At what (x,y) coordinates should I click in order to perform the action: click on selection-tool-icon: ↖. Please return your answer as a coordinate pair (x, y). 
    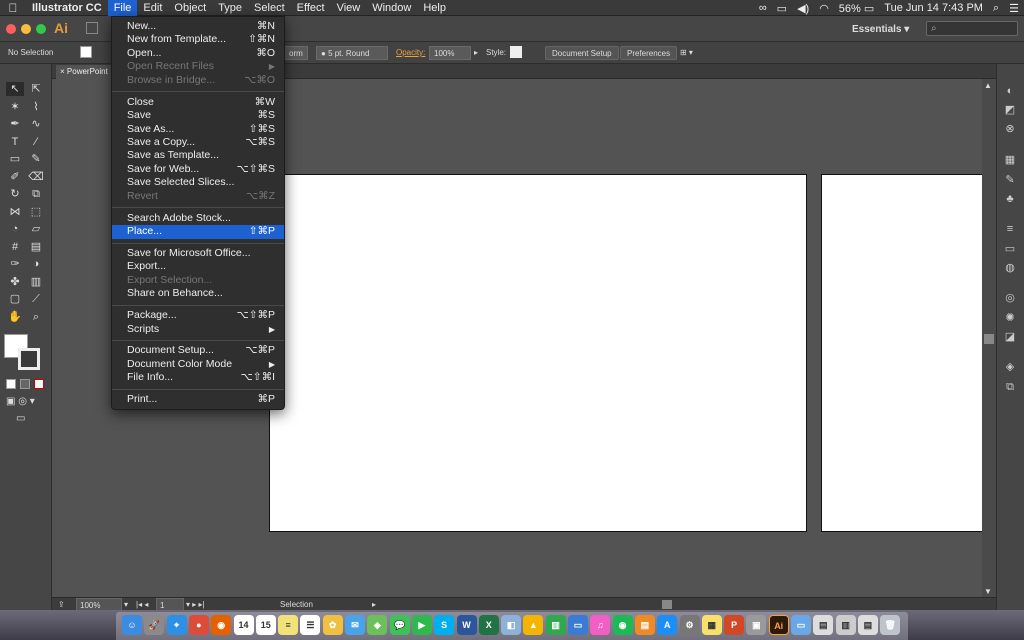
    Looking at the image, I should click on (15, 89).